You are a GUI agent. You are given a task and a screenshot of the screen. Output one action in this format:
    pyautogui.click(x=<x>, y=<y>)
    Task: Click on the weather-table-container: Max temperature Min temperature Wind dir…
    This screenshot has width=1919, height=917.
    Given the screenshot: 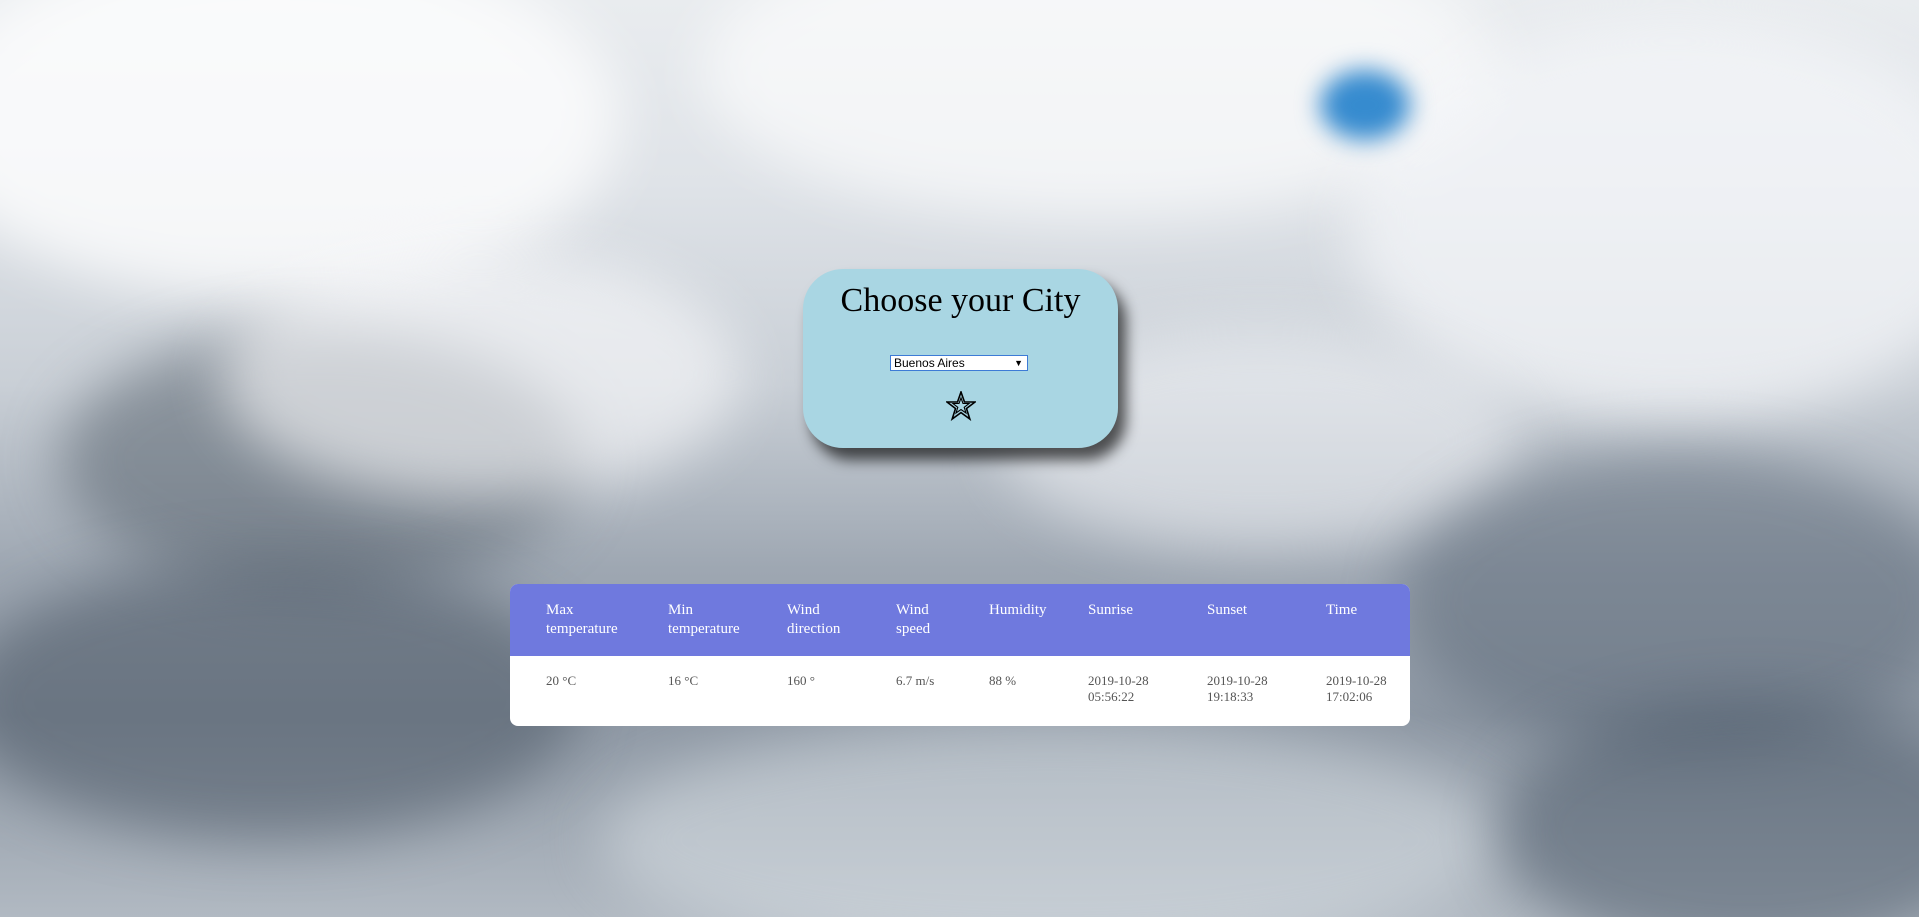 What is the action you would take?
    pyautogui.click(x=960, y=655)
    